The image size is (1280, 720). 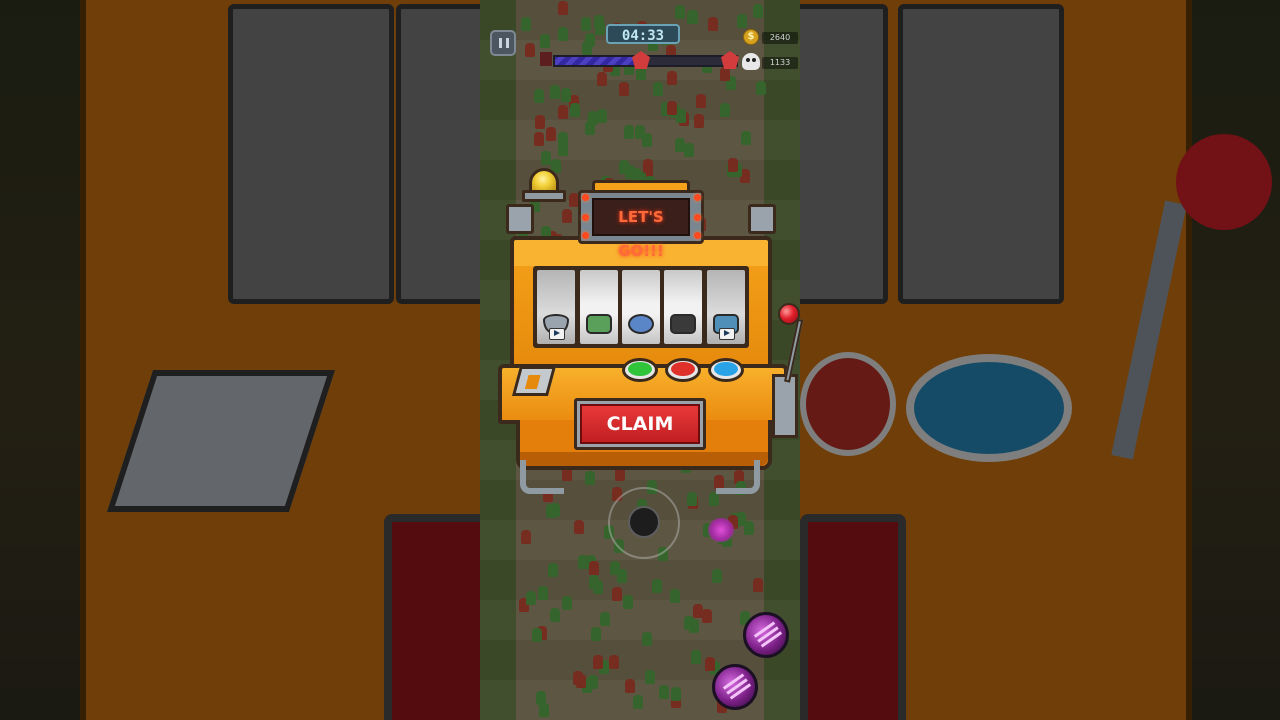 I want to click on survival-timer: 04:33, so click(x=643, y=34).